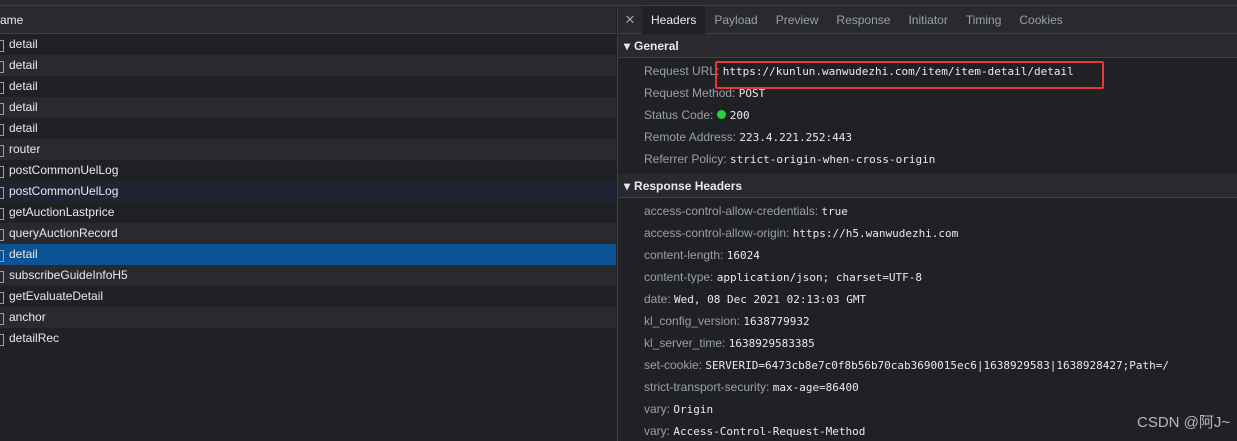 The width and height of the screenshot is (1237, 441). Describe the element at coordinates (815, 387) in the screenshot. I see `header-value: max-age=86400` at that location.